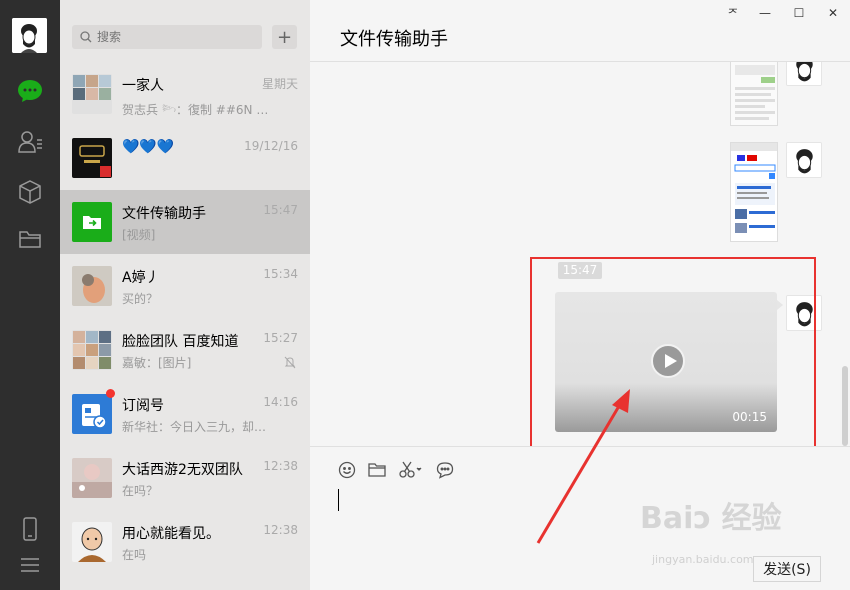 The height and width of the screenshot is (590, 850). What do you see at coordinates (733, 13) in the screenshot?
I see `pin-button: ᅎ` at bounding box center [733, 13].